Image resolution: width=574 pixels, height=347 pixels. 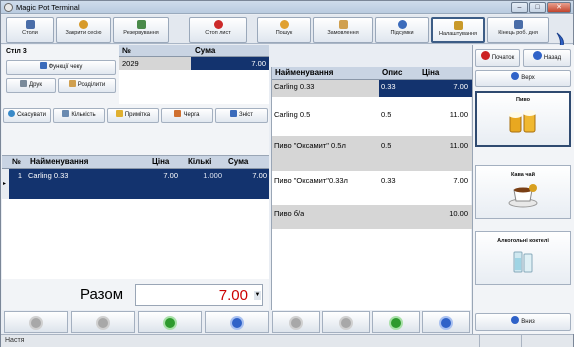 What do you see at coordinates (91, 85) in the screenshot?
I see `split-label: Розділити` at bounding box center [91, 85].